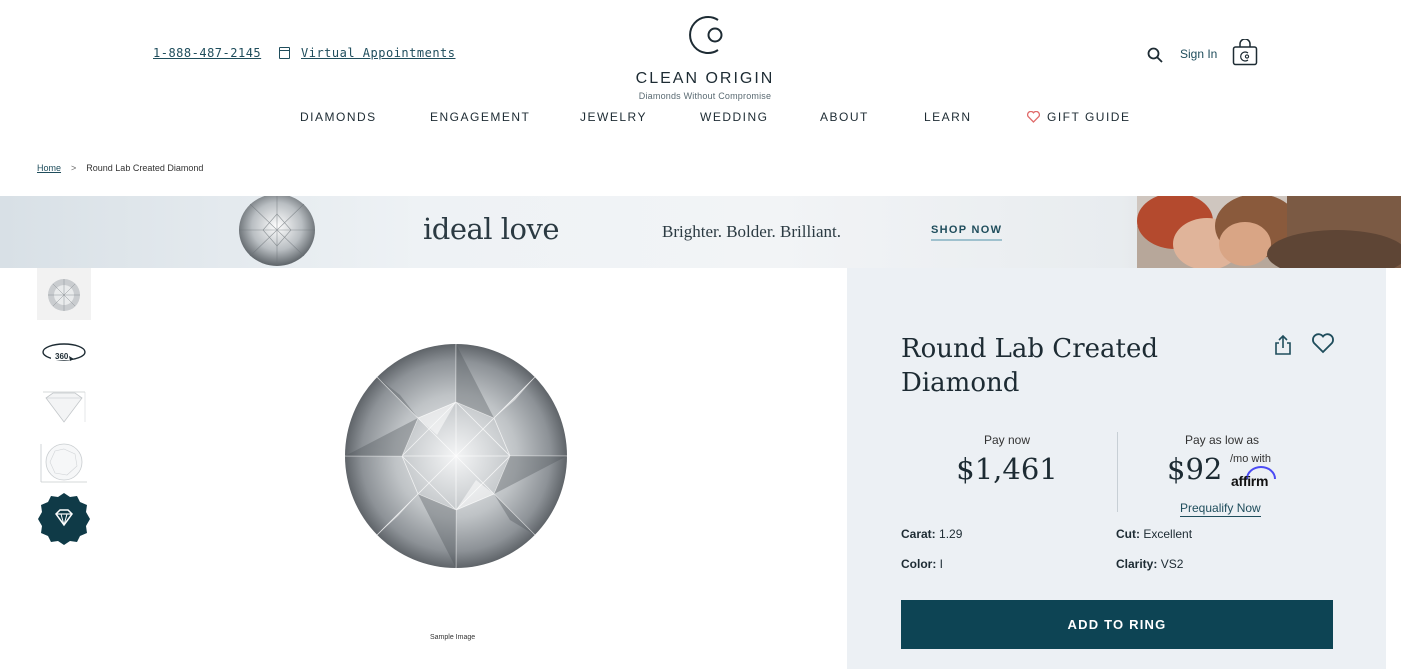  I want to click on main-diamond-image, so click(456, 456).